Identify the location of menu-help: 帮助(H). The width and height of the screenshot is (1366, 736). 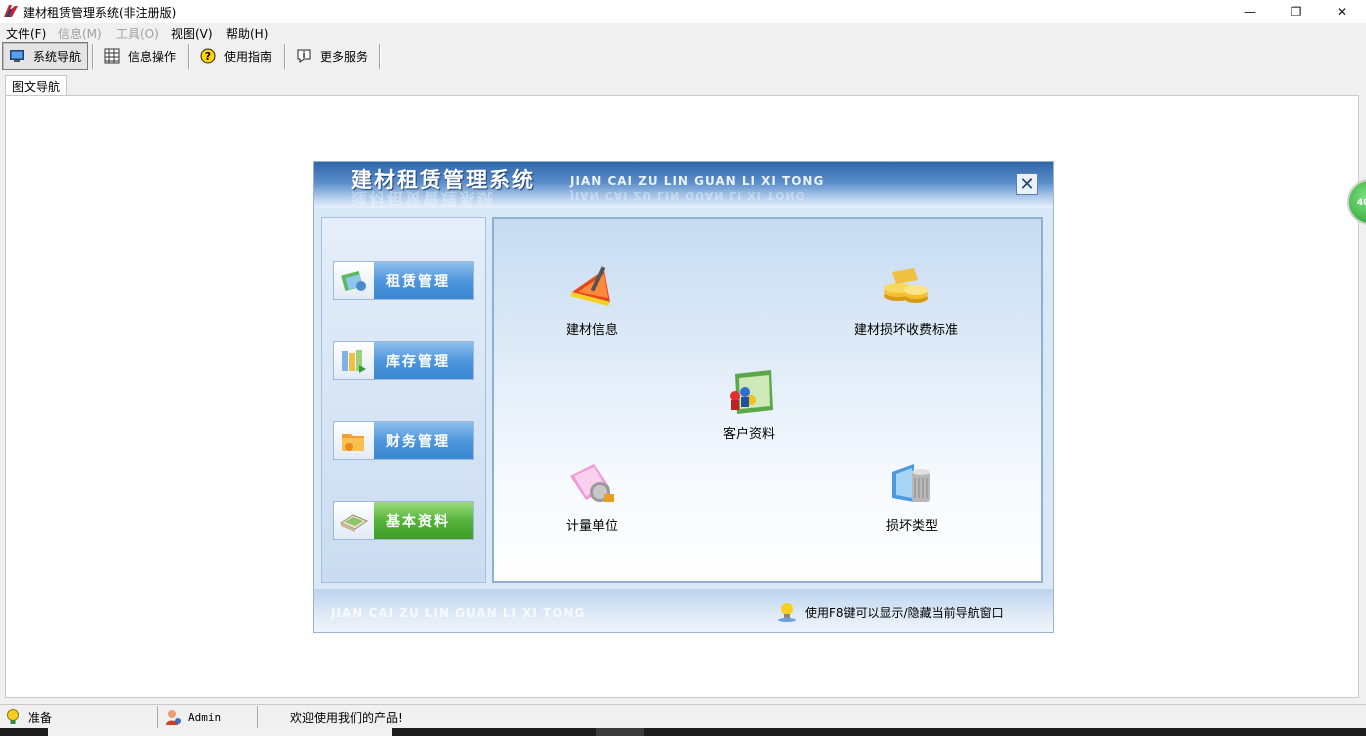
(247, 33).